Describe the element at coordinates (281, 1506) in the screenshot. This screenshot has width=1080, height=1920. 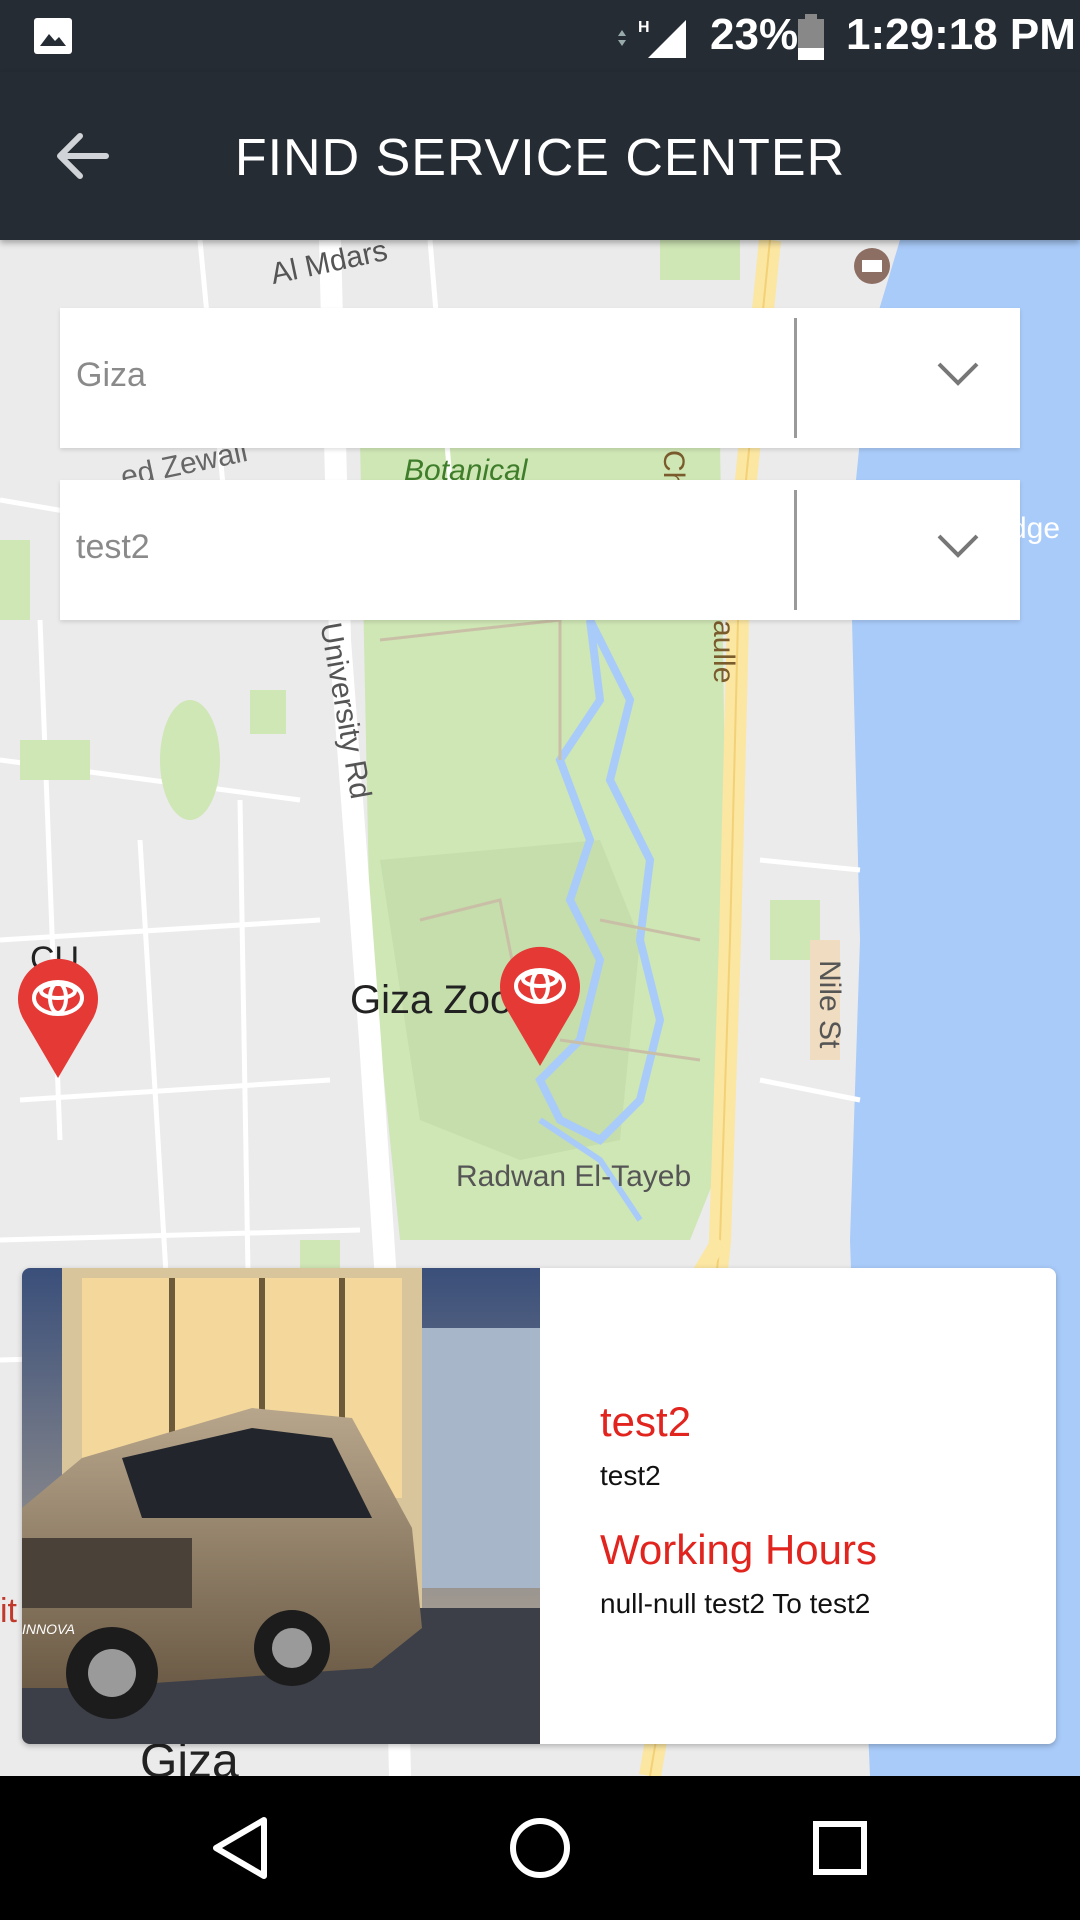
I see `service-center-photo: INNOVA` at that location.